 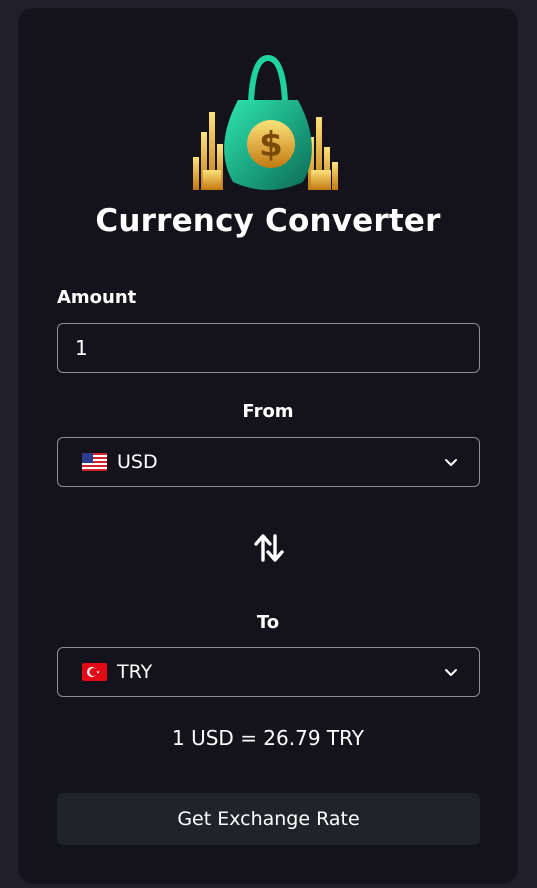 I want to click on page-title: Currency Converter, so click(x=268, y=221).